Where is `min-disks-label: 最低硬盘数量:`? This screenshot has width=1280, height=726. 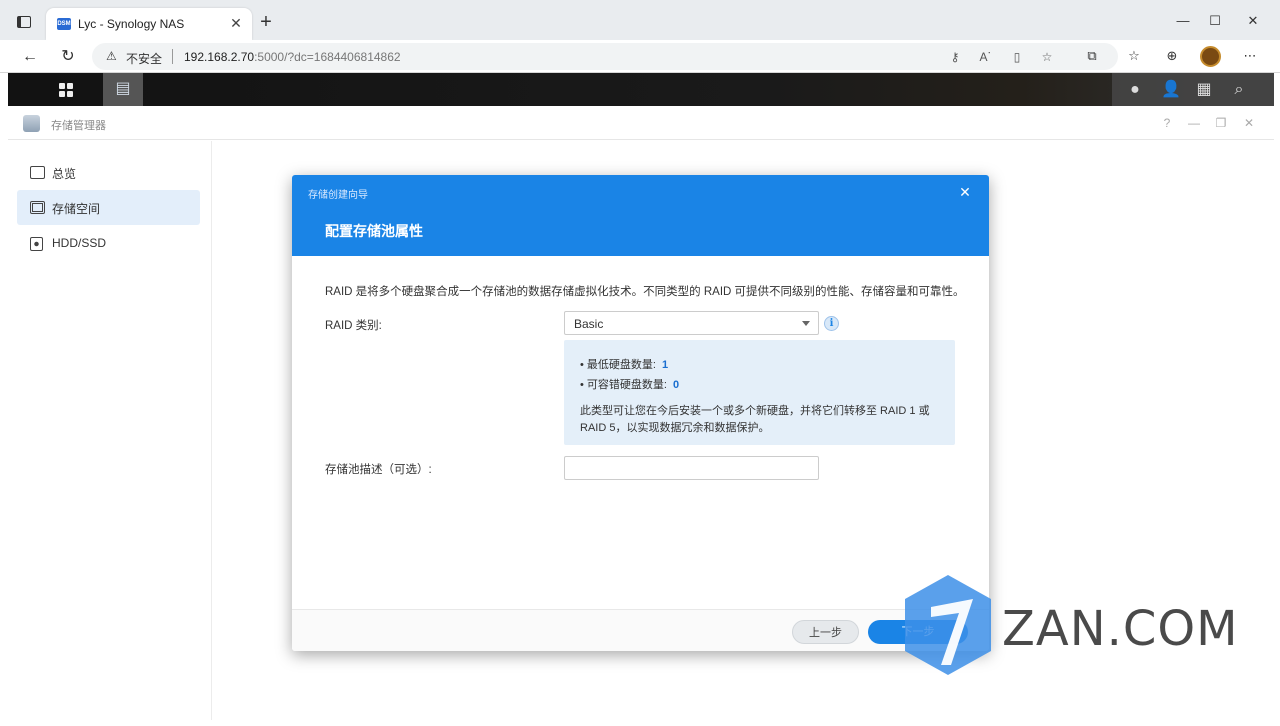 min-disks-label: 最低硬盘数量: is located at coordinates (621, 365).